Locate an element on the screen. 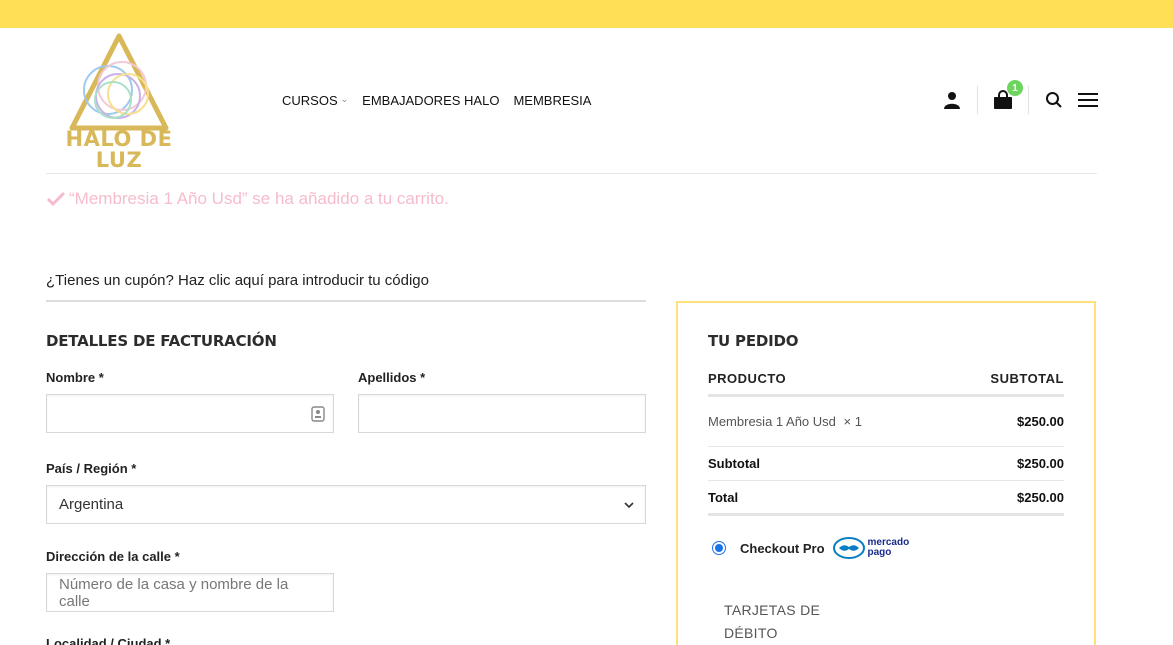  main-nav: CURSOS ⌄ EMBAJADORES HALO MEMBRESIA is located at coordinates (436, 100).